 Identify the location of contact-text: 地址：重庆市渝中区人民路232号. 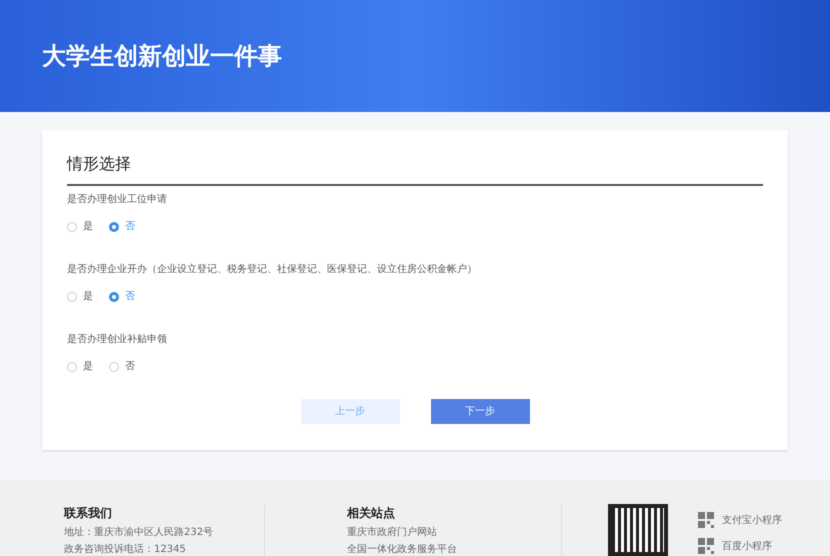
(139, 533).